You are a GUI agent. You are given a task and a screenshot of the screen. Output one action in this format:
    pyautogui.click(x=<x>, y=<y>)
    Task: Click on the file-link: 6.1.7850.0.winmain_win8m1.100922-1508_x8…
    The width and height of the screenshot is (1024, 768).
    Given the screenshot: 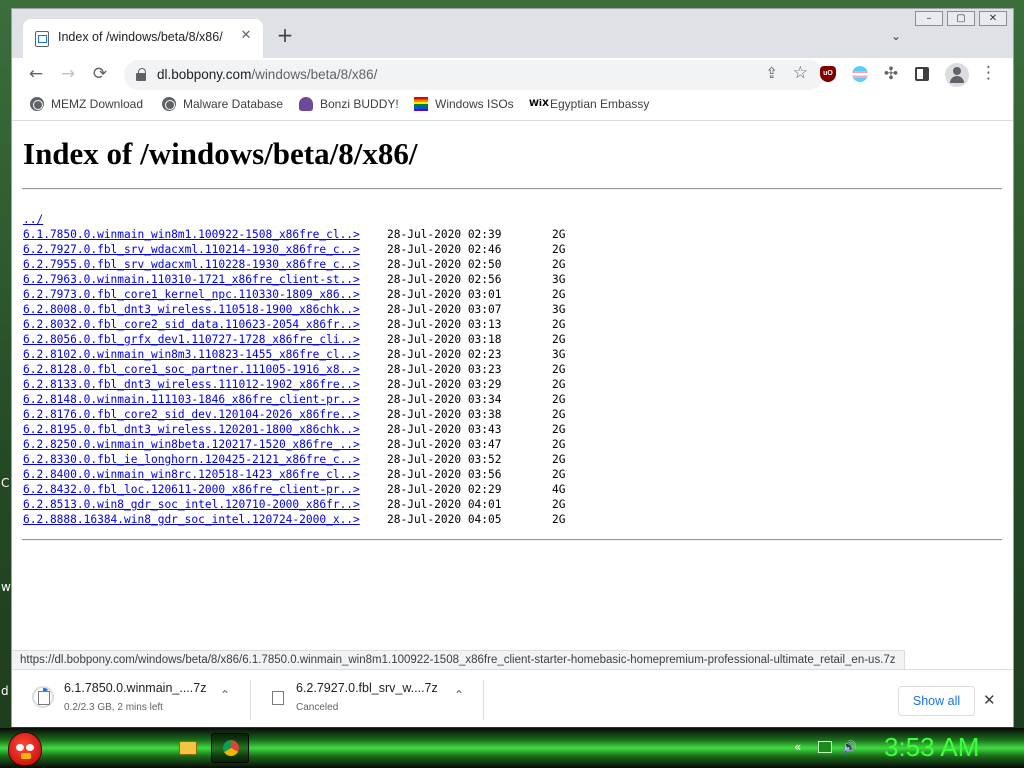 What is the action you would take?
    pyautogui.click(x=191, y=234)
    